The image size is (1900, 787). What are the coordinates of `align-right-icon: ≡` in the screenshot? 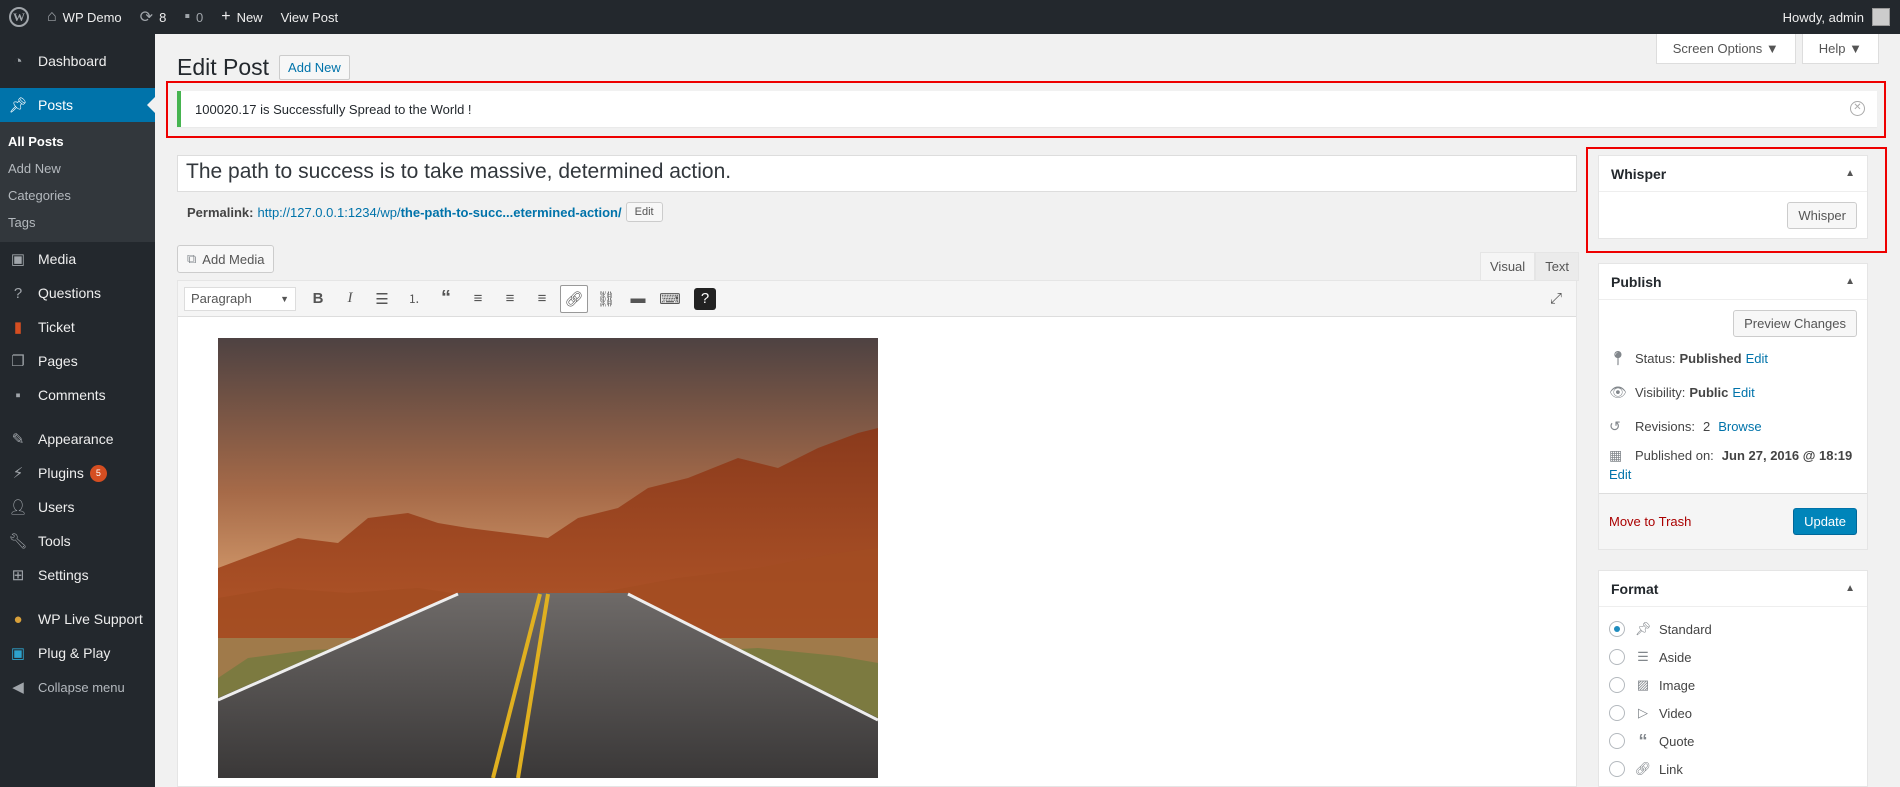 It's located at (542, 299).